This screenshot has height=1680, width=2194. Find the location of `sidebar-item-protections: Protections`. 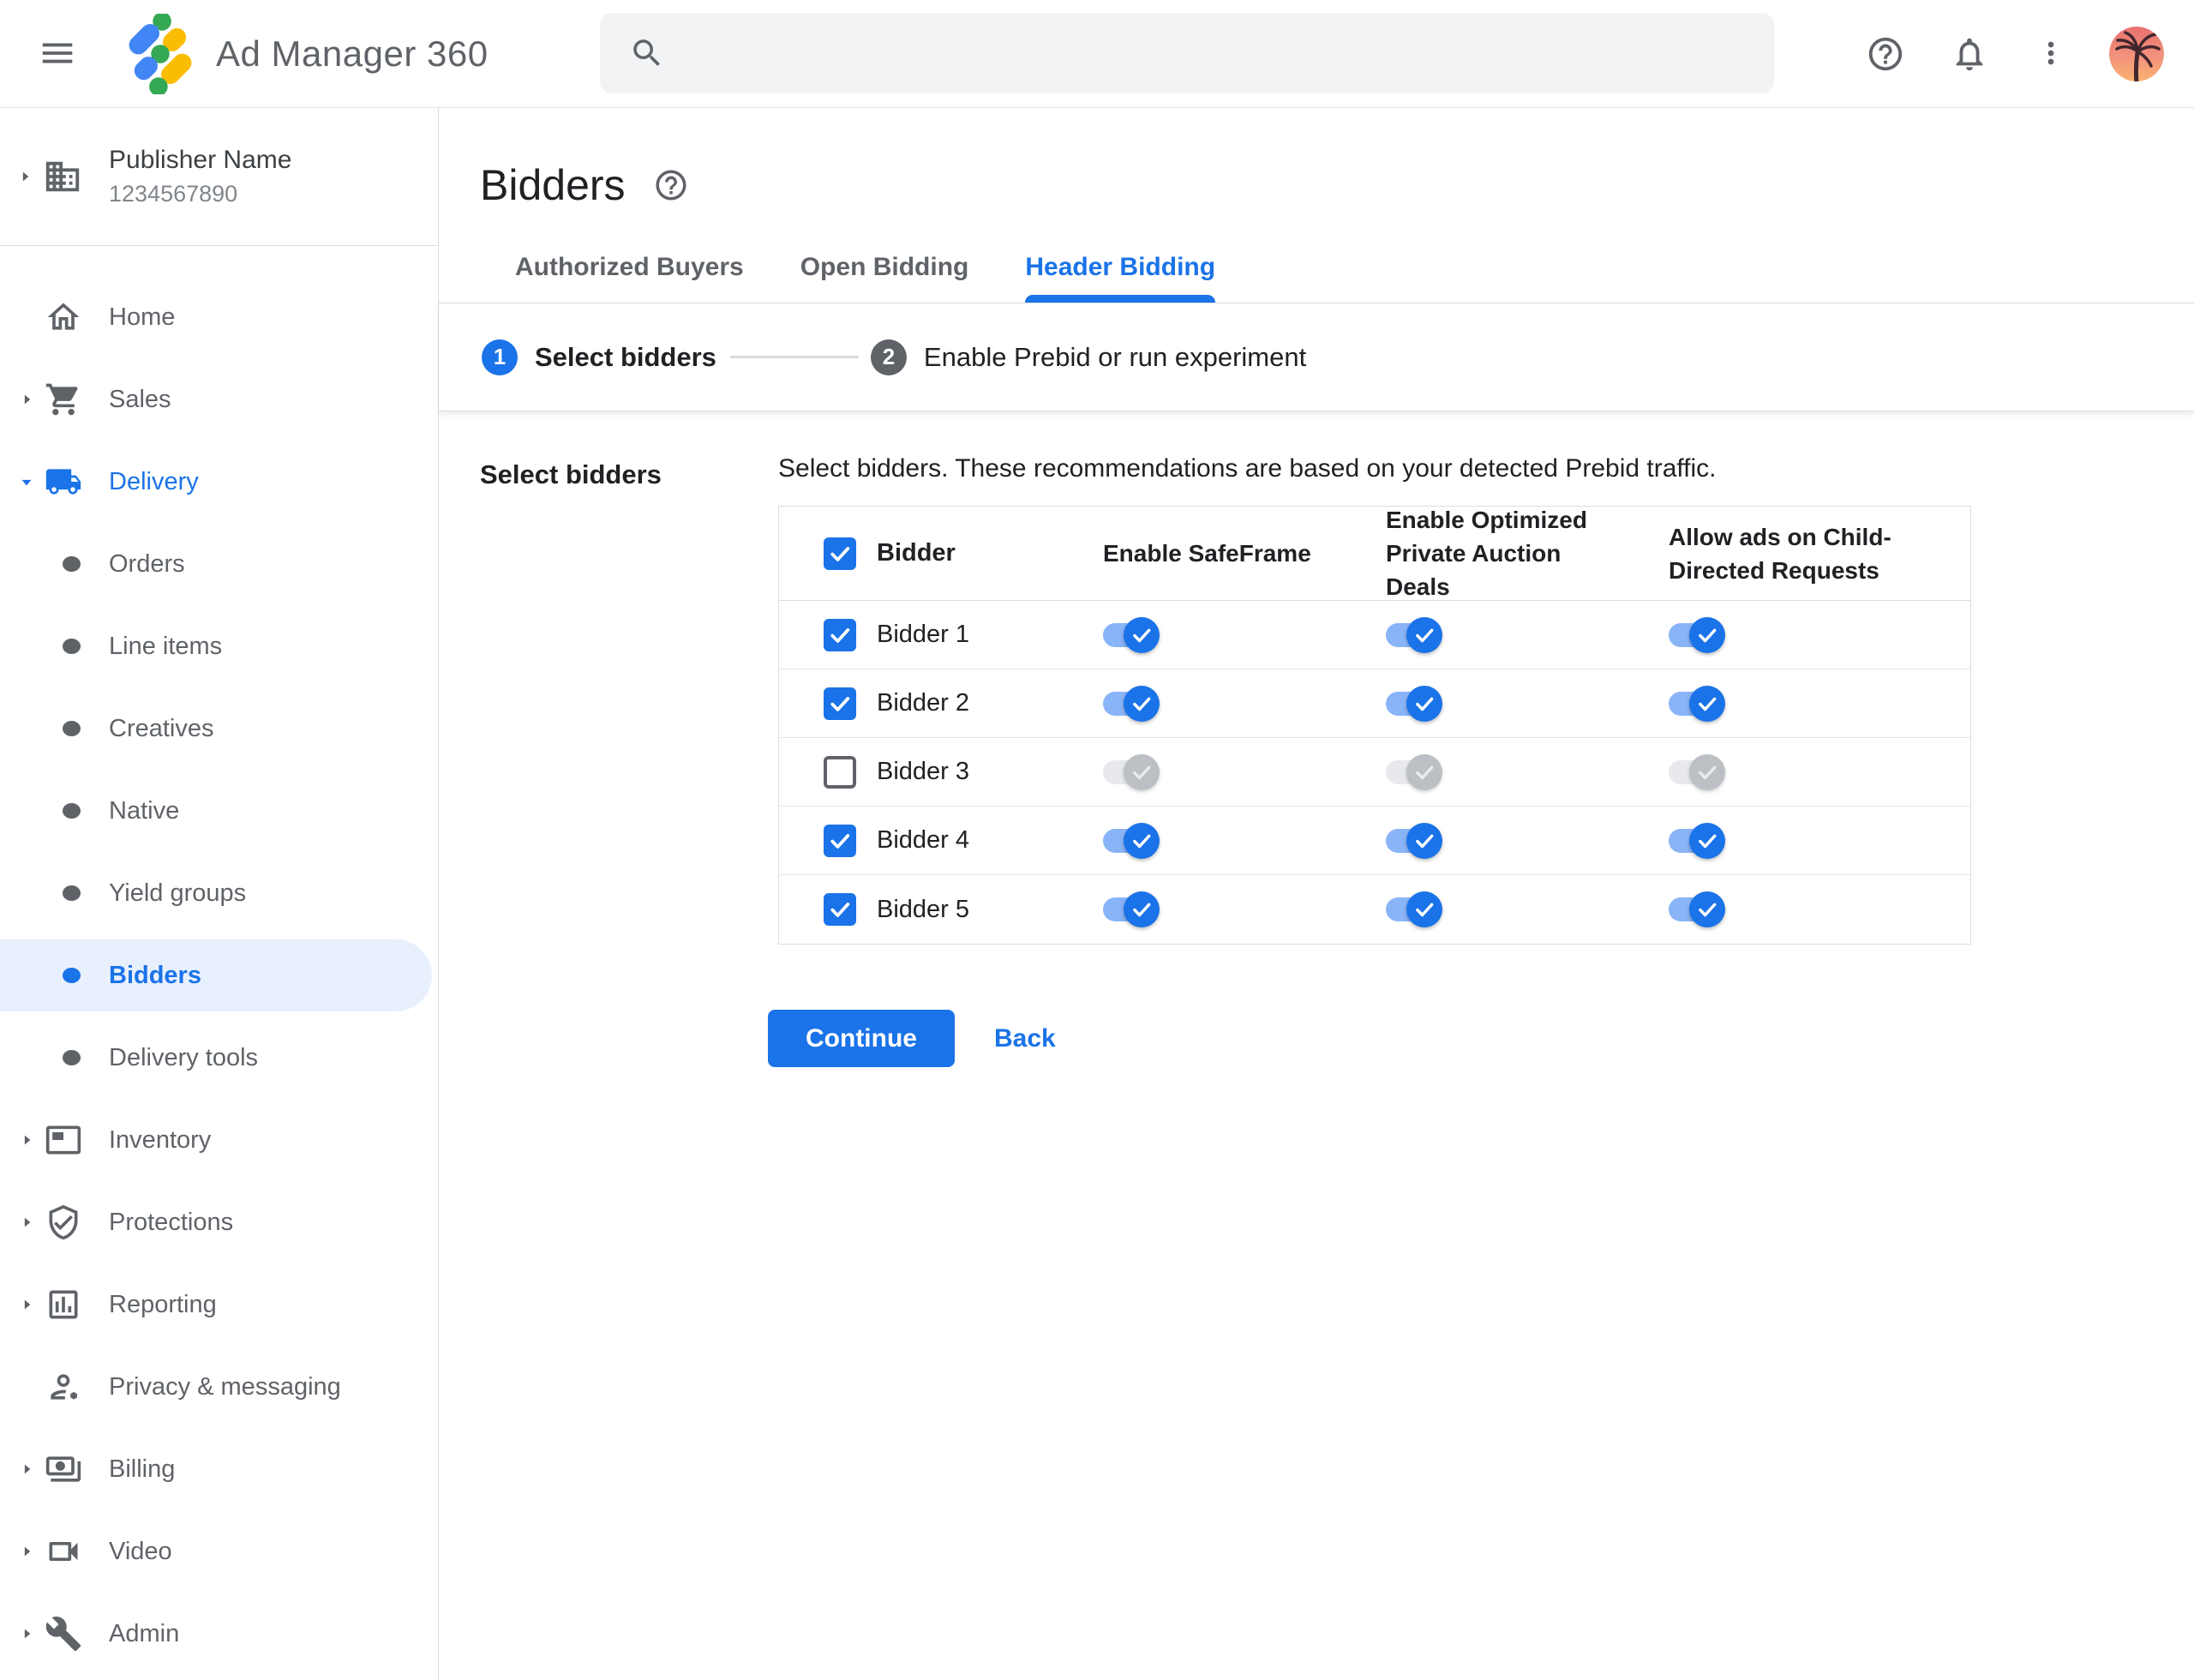

sidebar-item-protections: Protections is located at coordinates (219, 1222).